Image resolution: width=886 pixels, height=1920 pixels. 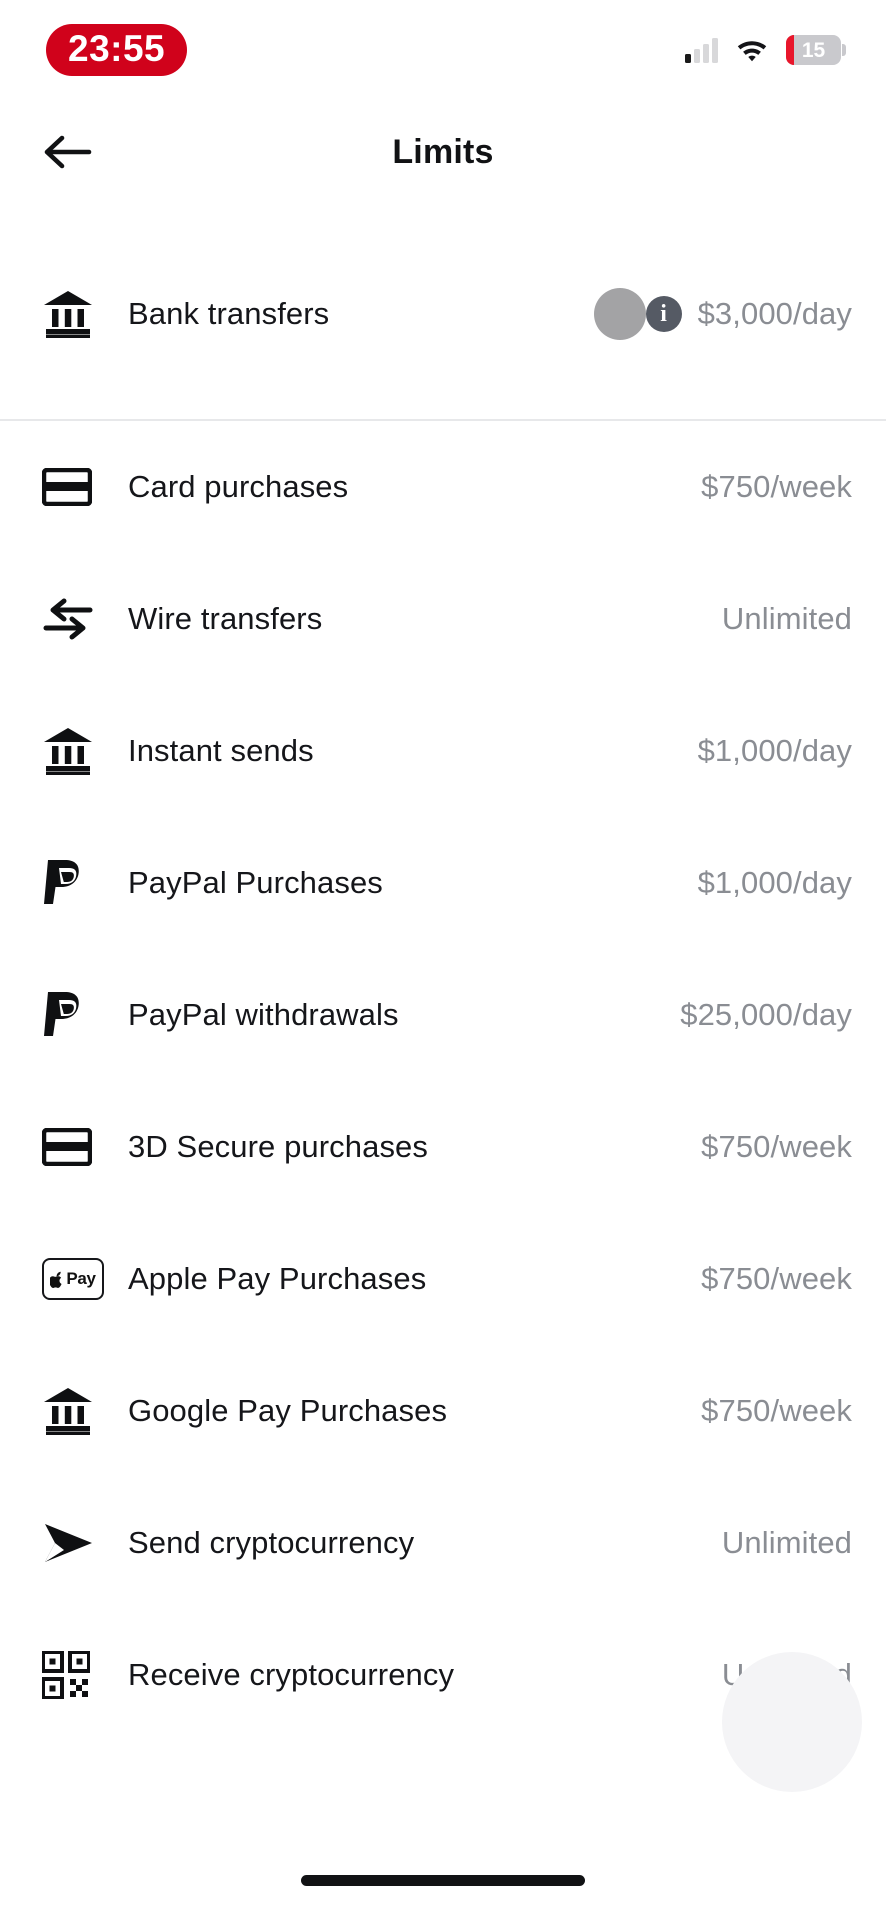 I want to click on row-label: Bank transfers, so click(x=229, y=313).